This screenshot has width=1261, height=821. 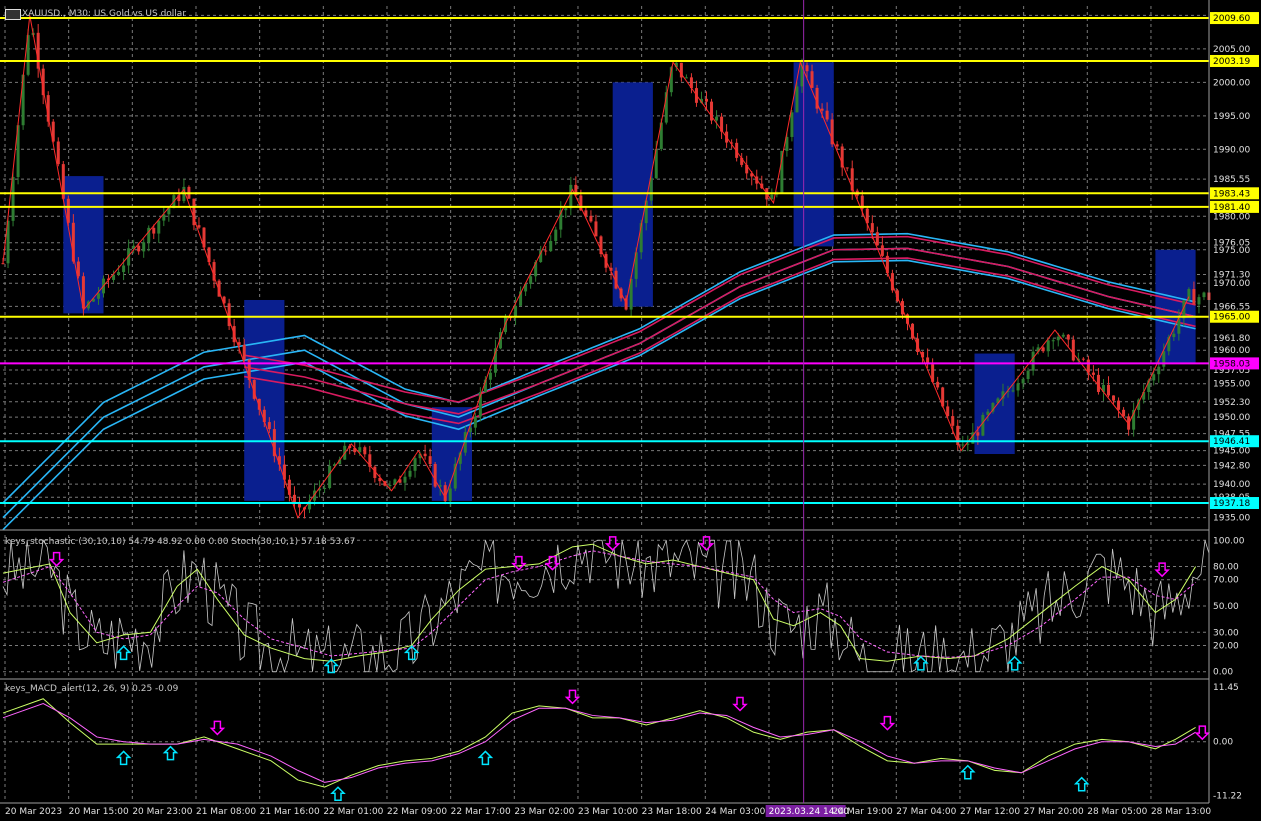 What do you see at coordinates (1231, 485) in the screenshot?
I see `price-tick-label: 1940.00` at bounding box center [1231, 485].